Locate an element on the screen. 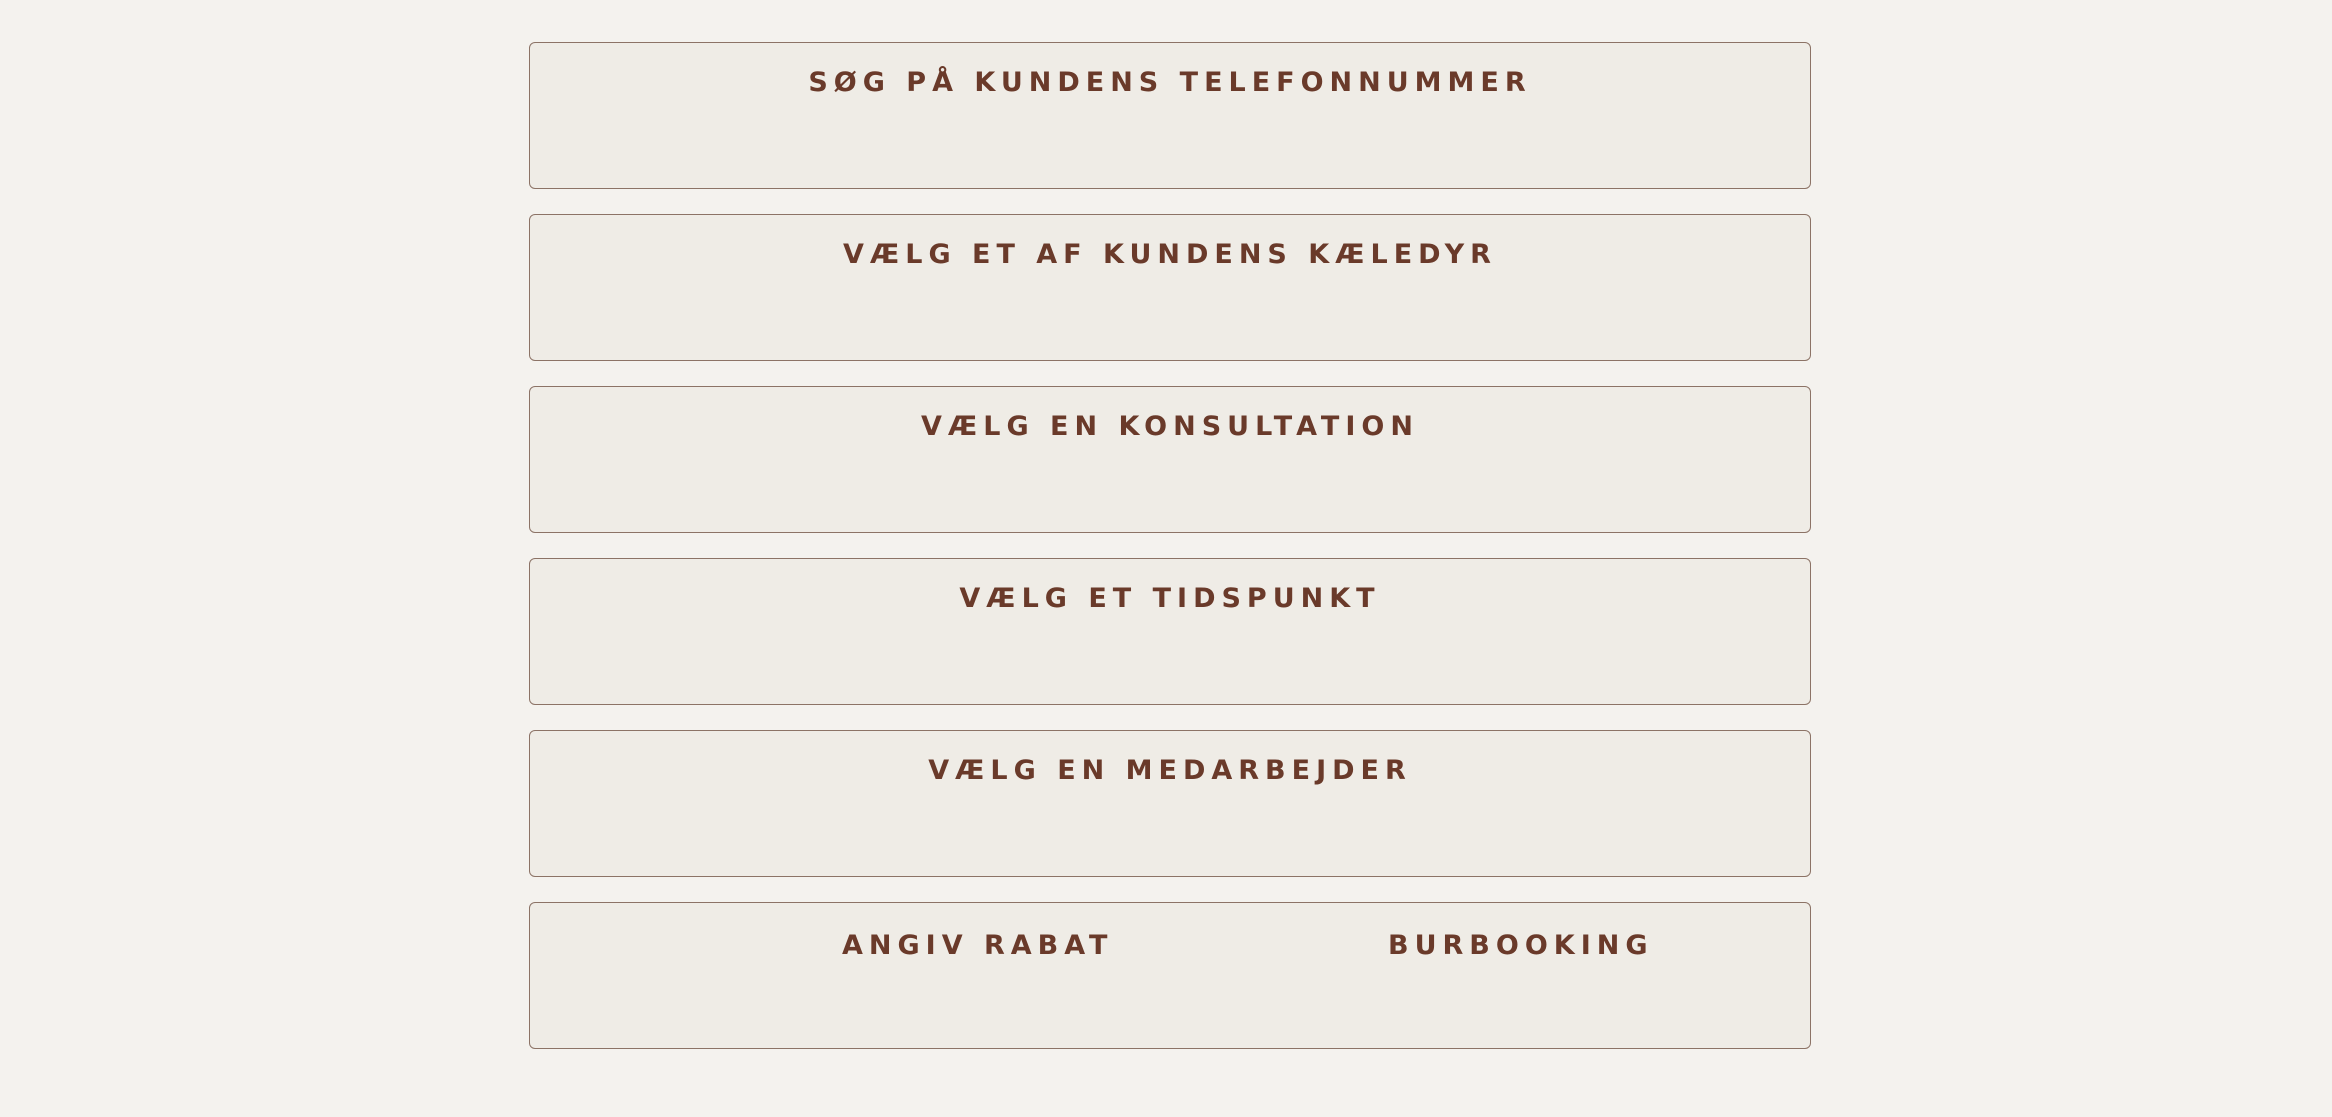 This screenshot has height=1117, width=2332. employee-select-section: VÆLG EN MEDARBEJDER is located at coordinates (1170, 803).